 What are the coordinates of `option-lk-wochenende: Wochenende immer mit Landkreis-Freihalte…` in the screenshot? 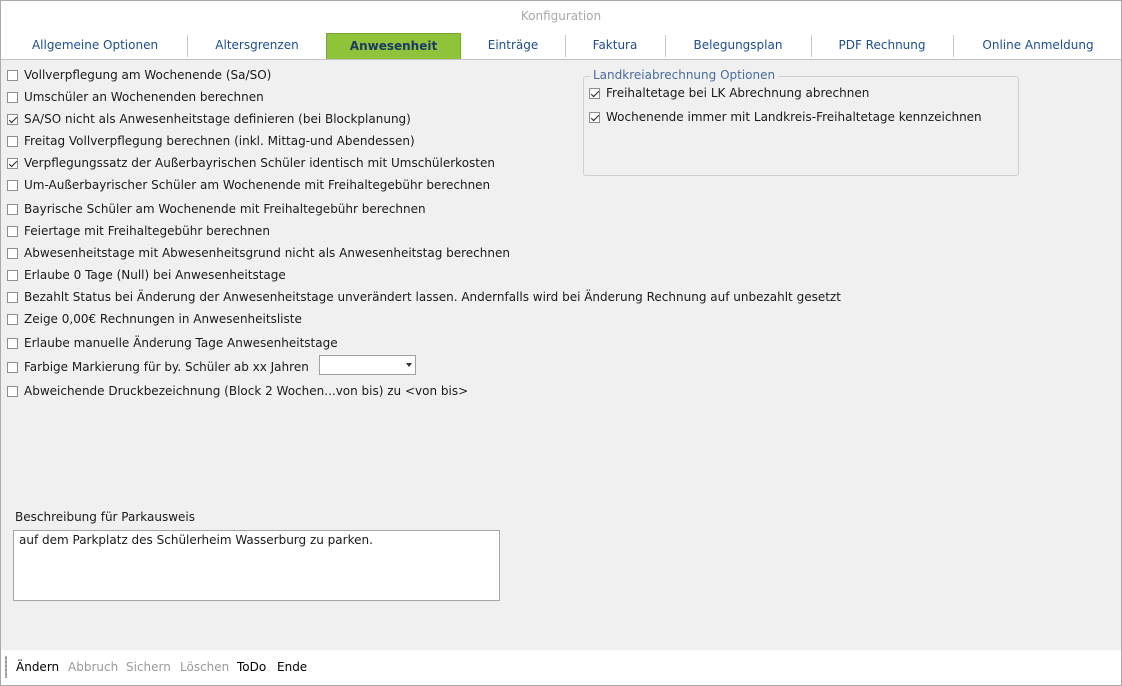 It's located at (785, 117).